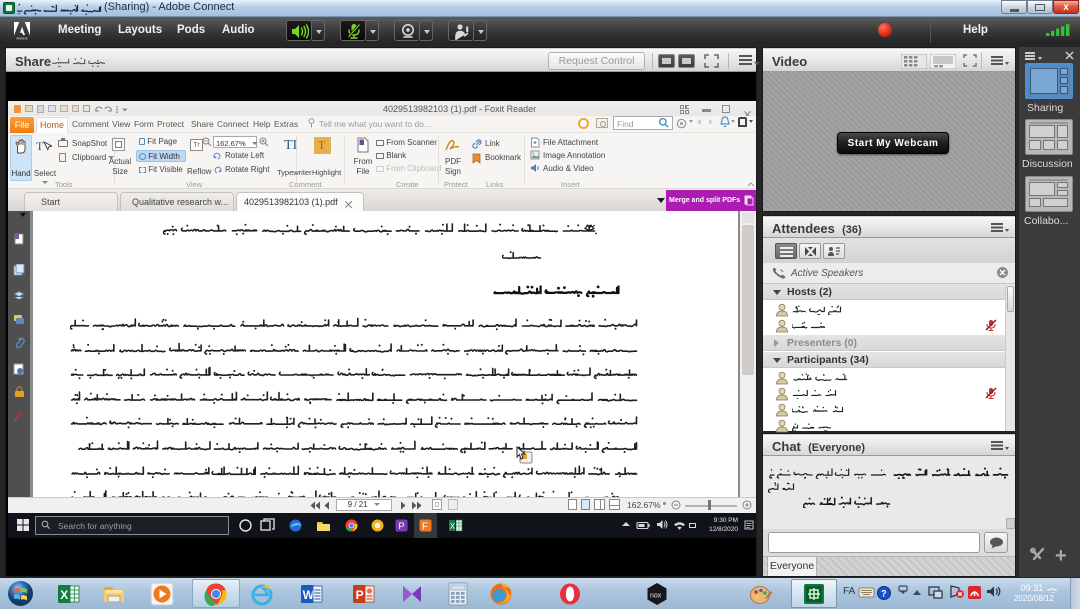 The width and height of the screenshot is (1080, 609). I want to click on svg-text: T, so click(40, 146).